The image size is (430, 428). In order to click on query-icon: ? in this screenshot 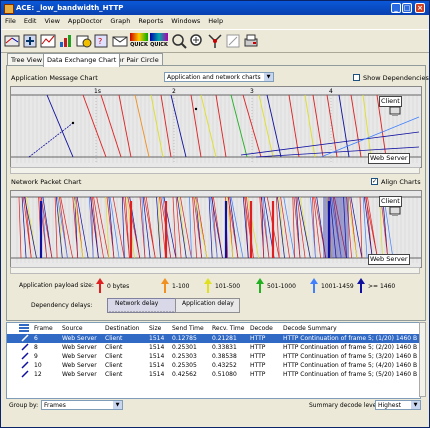, I will do `click(102, 41)`.